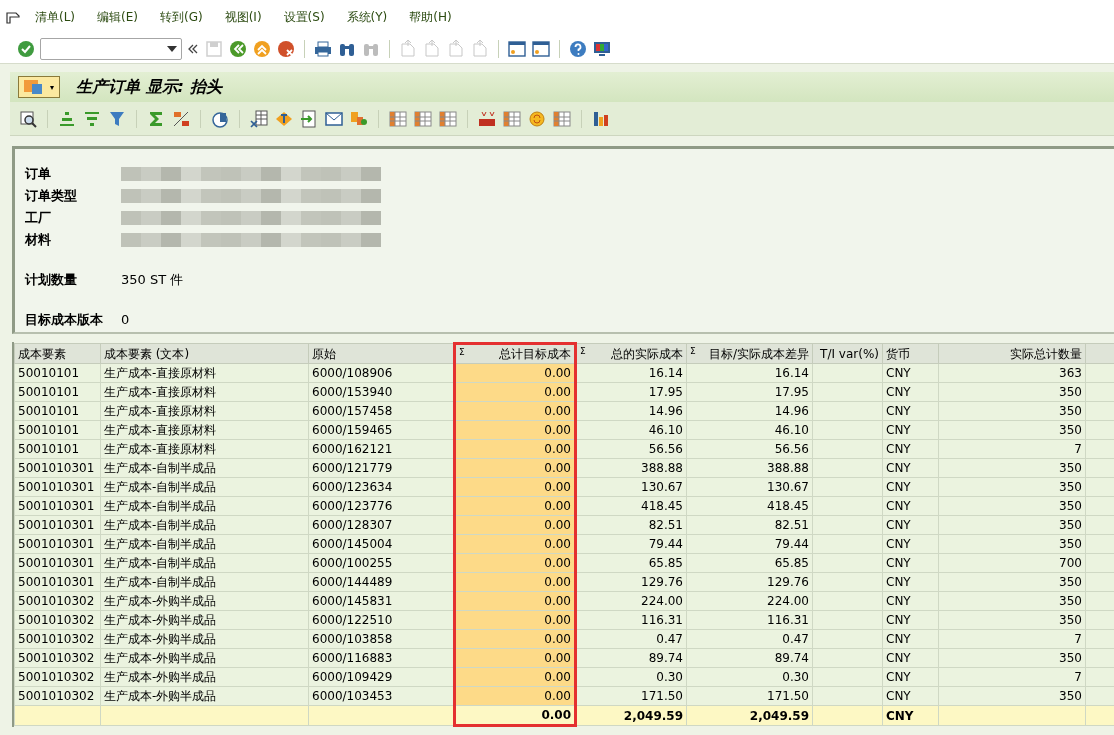 The height and width of the screenshot is (735, 1114). What do you see at coordinates (578, 48) in the screenshot?
I see `help-icon` at bounding box center [578, 48].